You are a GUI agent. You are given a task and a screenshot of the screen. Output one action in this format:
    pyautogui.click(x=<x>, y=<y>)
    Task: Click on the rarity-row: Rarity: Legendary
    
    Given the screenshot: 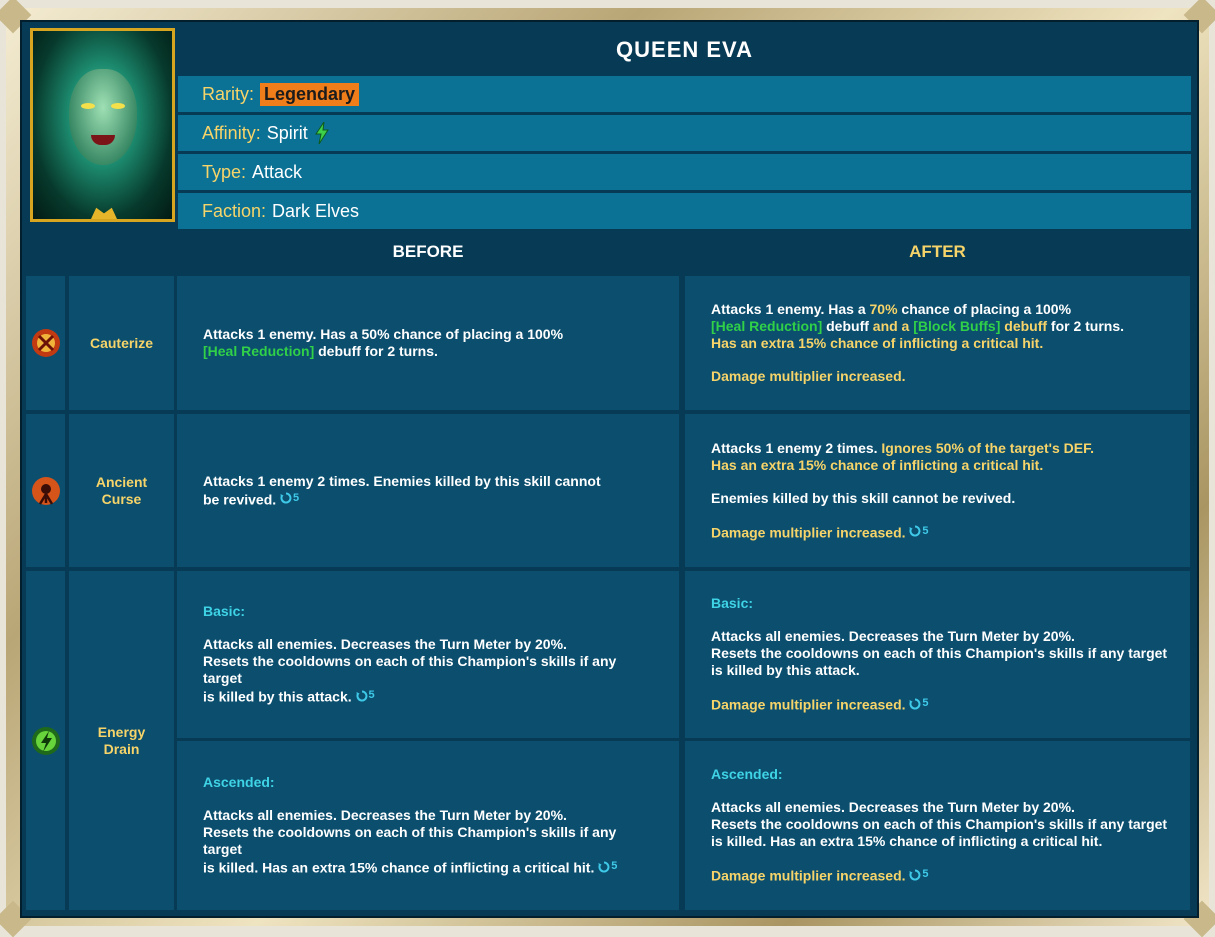 What is the action you would take?
    pyautogui.click(x=684, y=94)
    